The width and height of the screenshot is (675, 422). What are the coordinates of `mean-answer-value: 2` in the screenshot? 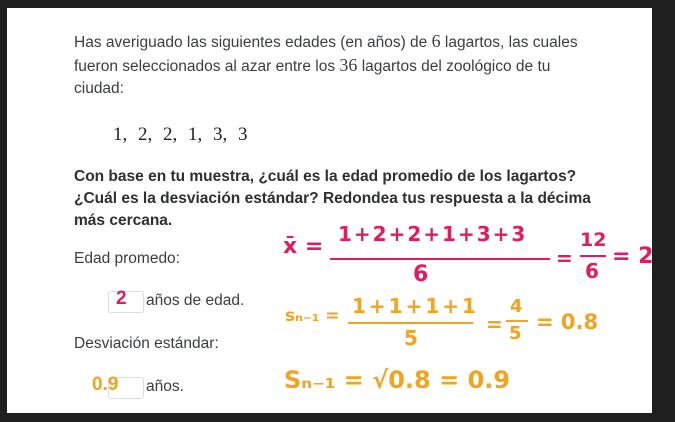 It's located at (121, 298).